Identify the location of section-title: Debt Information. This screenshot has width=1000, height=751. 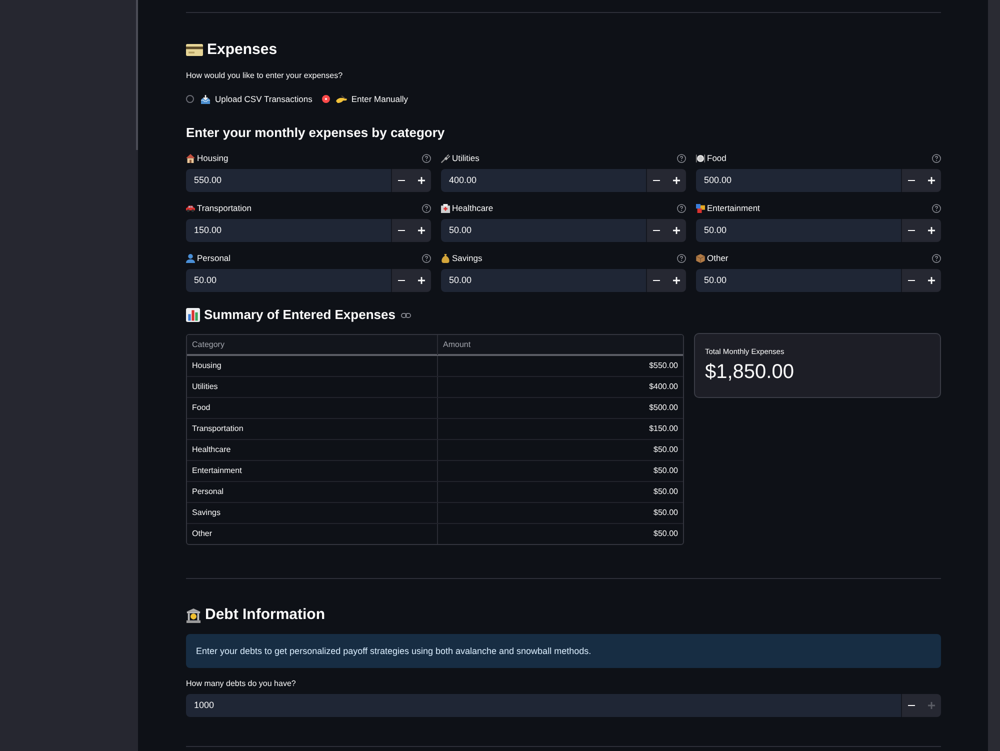
(265, 615).